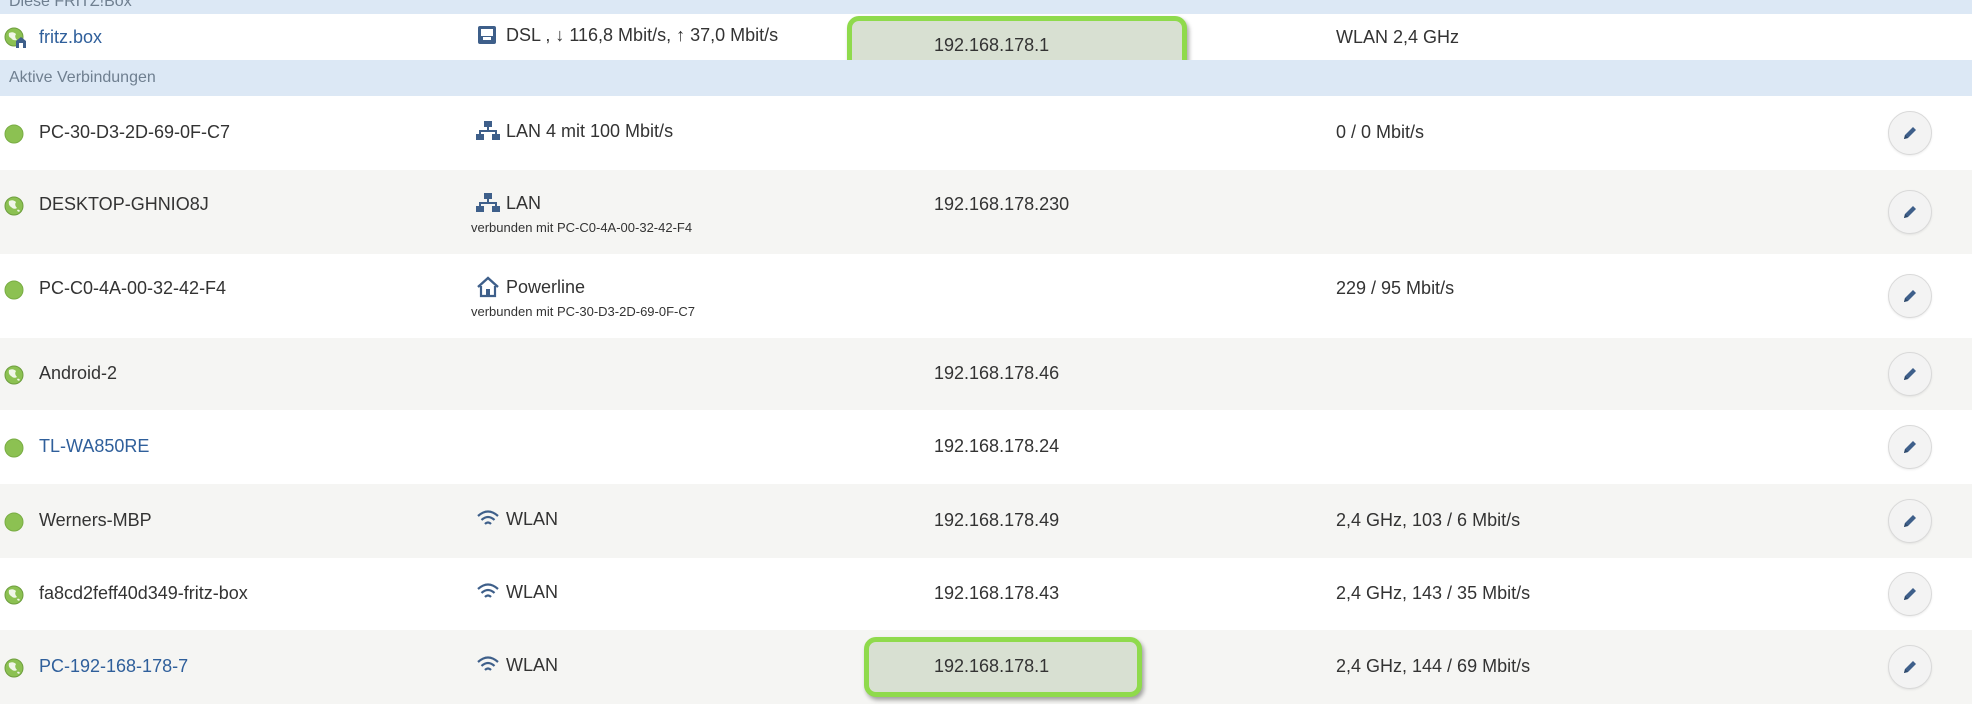 The height and width of the screenshot is (714, 1972). Describe the element at coordinates (70, 5) in the screenshot. I see `section-title: Diese FRITZ!Box` at that location.